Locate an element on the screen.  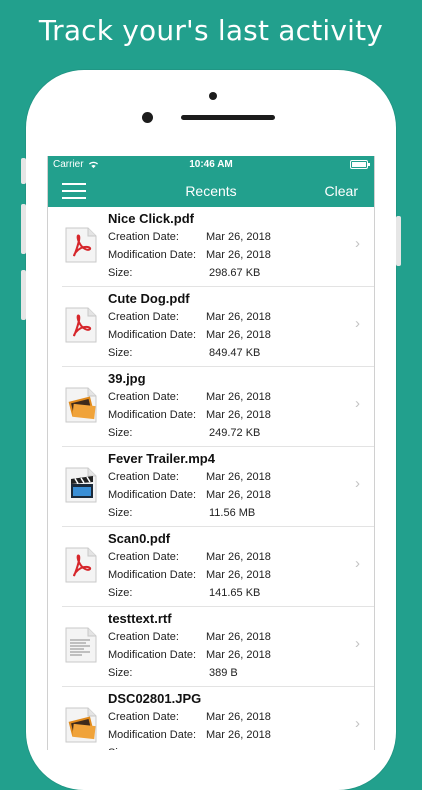
file-name: Scan0.pdf is located at coordinates (139, 538).